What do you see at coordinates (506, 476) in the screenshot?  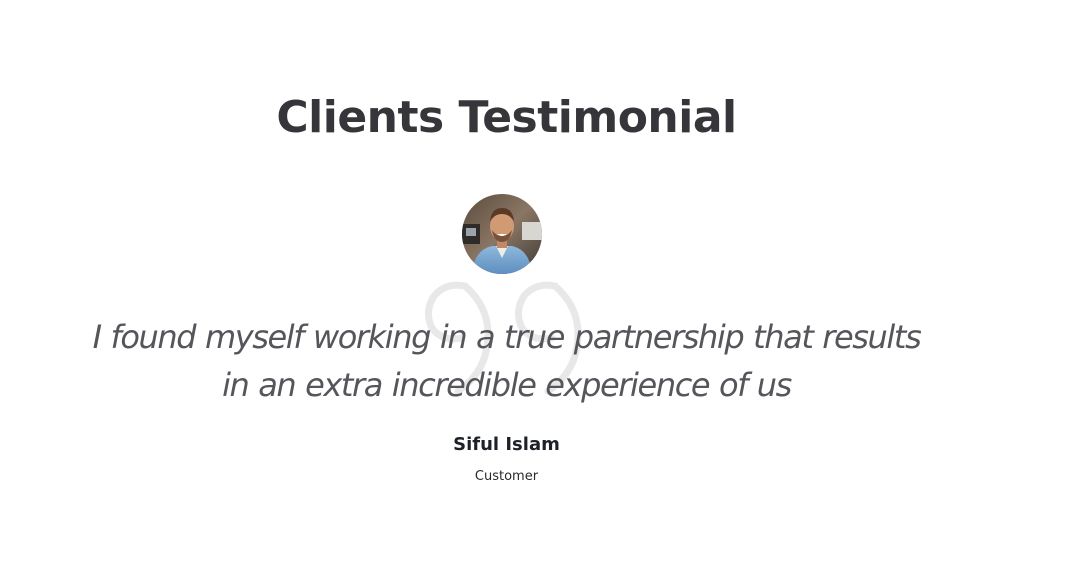 I see `author-role: Customer` at bounding box center [506, 476].